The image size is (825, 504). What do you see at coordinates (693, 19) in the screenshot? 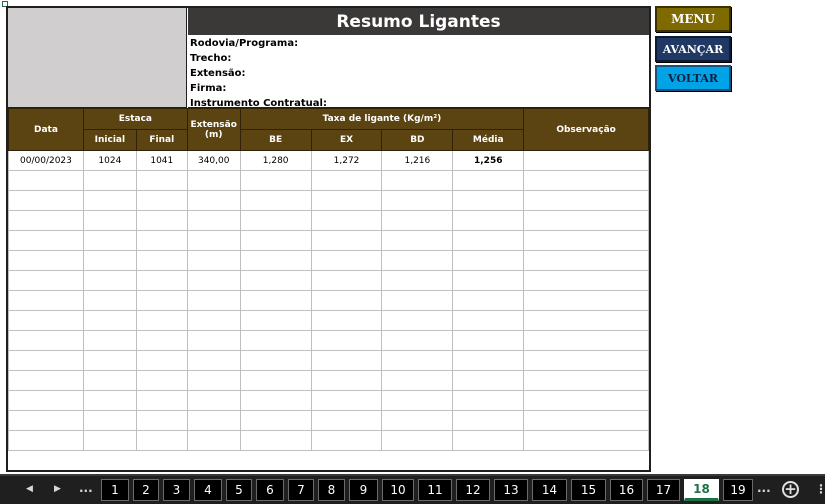
I see `menu-button: MENU` at bounding box center [693, 19].